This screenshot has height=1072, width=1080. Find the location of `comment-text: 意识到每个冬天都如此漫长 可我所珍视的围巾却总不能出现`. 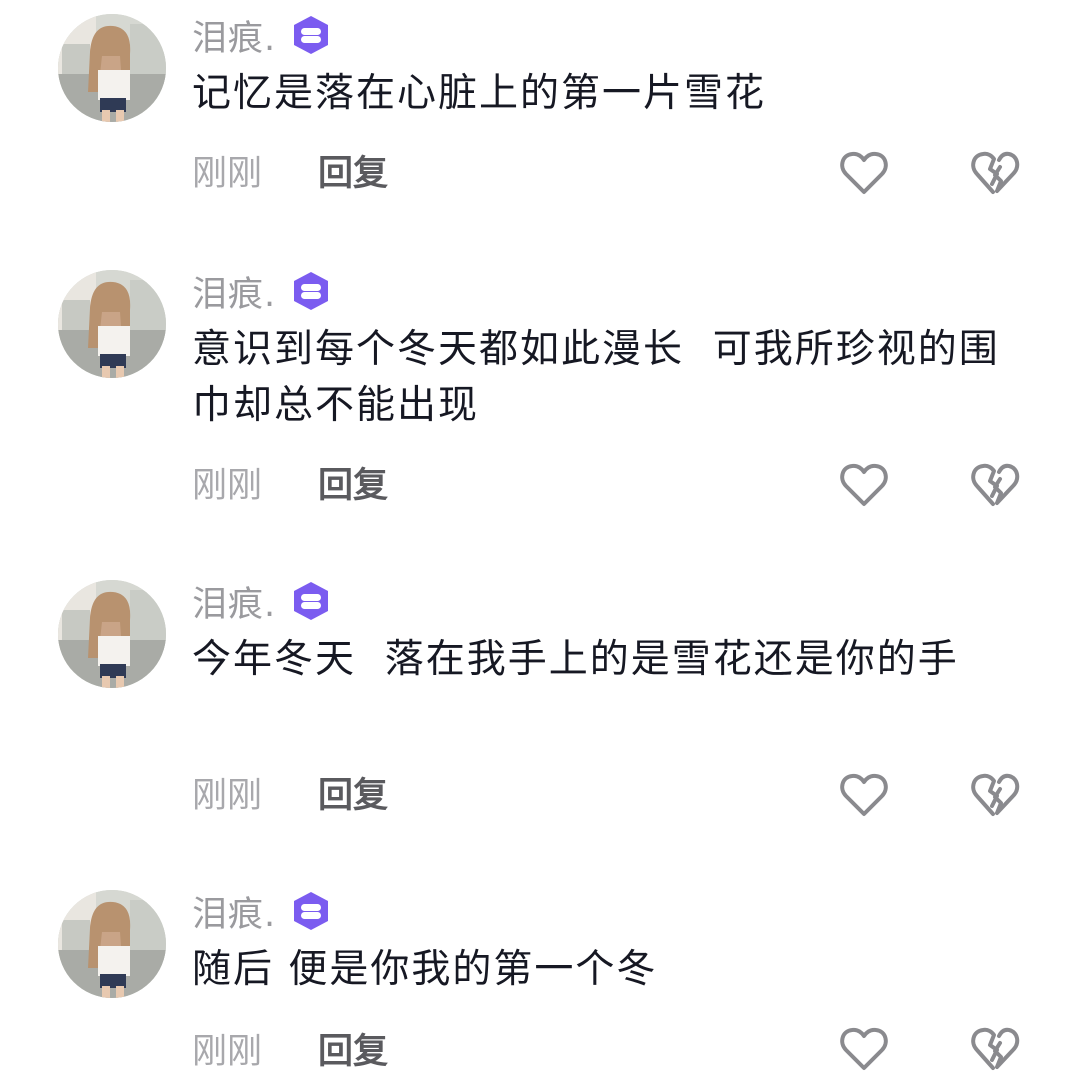

comment-text: 意识到每个冬天都如此漫长 可我所珍视的围巾却总不能出现 is located at coordinates (596, 377).